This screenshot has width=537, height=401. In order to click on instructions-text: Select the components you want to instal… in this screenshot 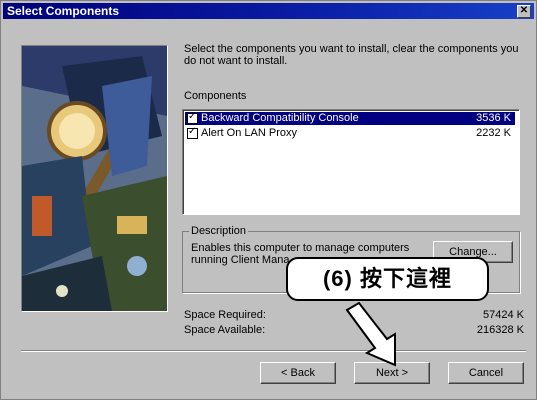, I will do `click(351, 55)`.